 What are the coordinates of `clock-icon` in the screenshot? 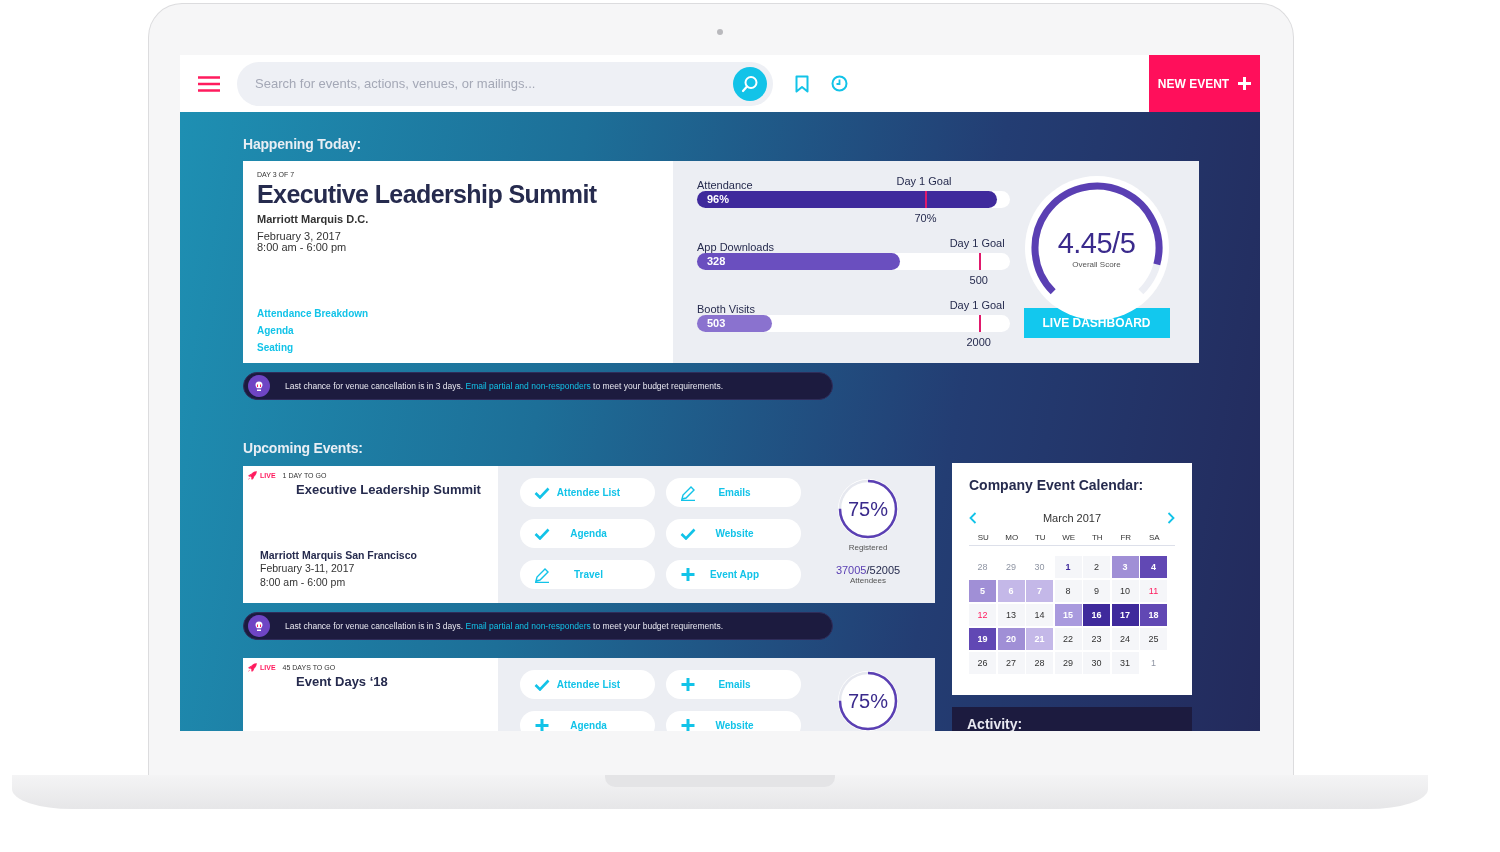 It's located at (839, 83).